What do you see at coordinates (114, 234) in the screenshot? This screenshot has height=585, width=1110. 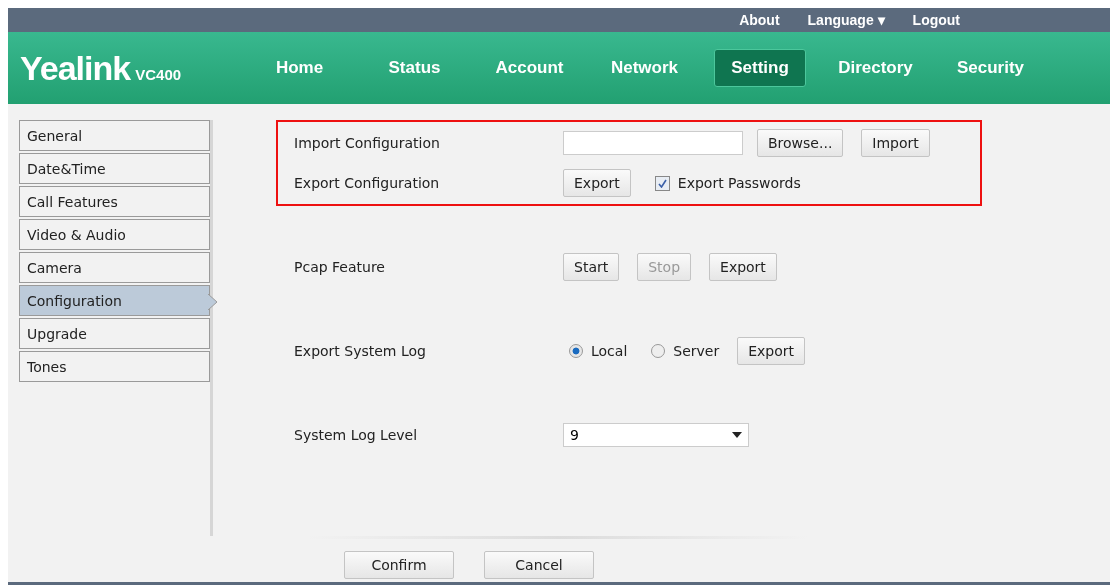 I see `sidebar-item: Video & Audio` at bounding box center [114, 234].